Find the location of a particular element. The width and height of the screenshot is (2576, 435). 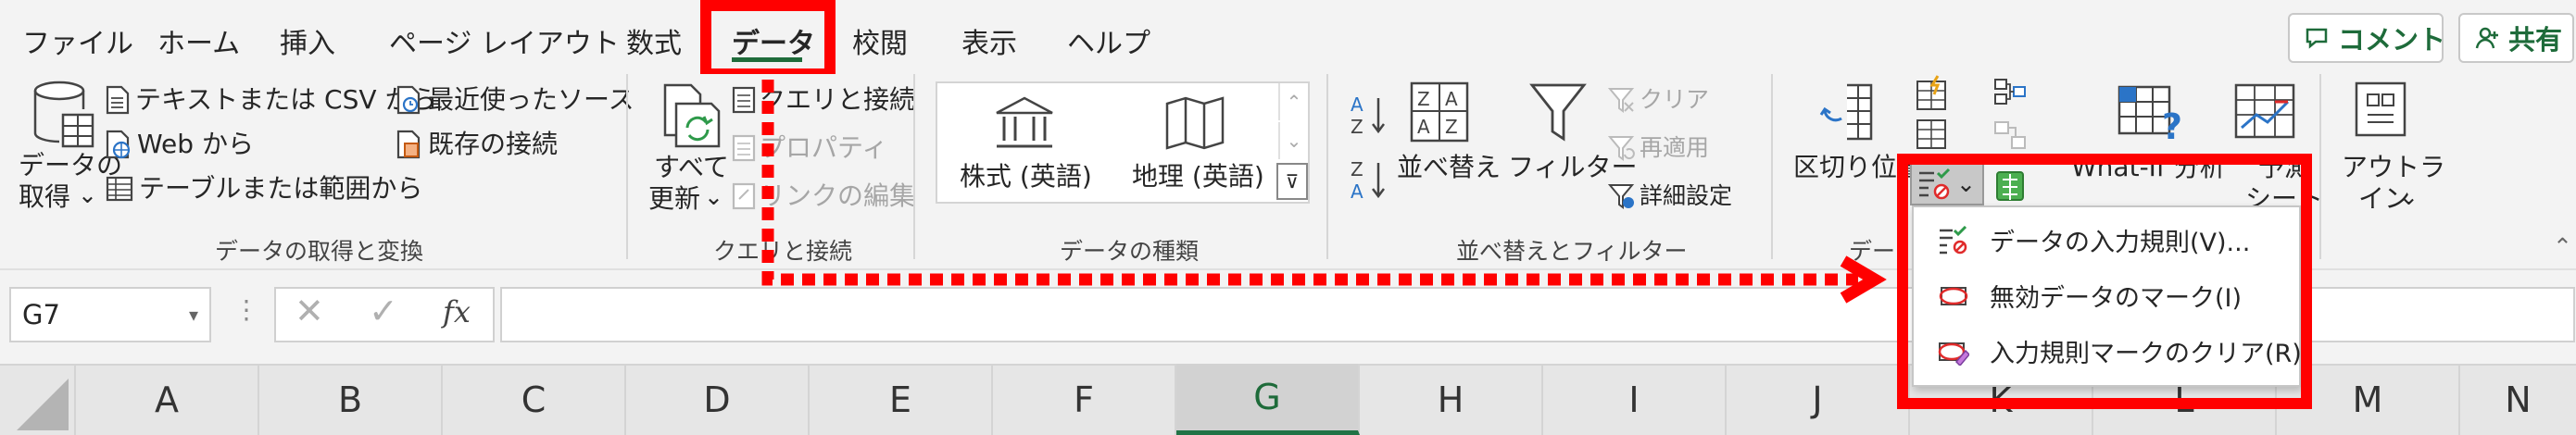

column-header: D is located at coordinates (718, 399).